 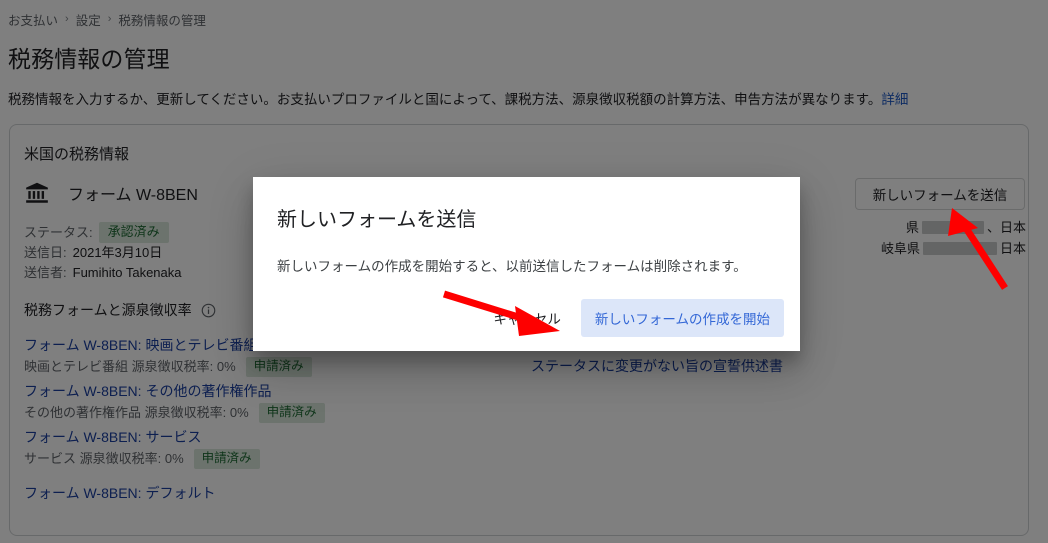 I want to click on start-new-form-button: 新しいフォームの作成を開始, so click(x=682, y=318).